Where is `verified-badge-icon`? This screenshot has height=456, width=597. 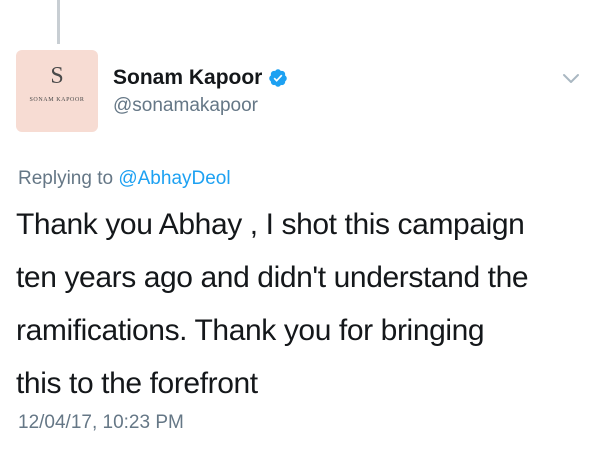
verified-badge-icon is located at coordinates (278, 78).